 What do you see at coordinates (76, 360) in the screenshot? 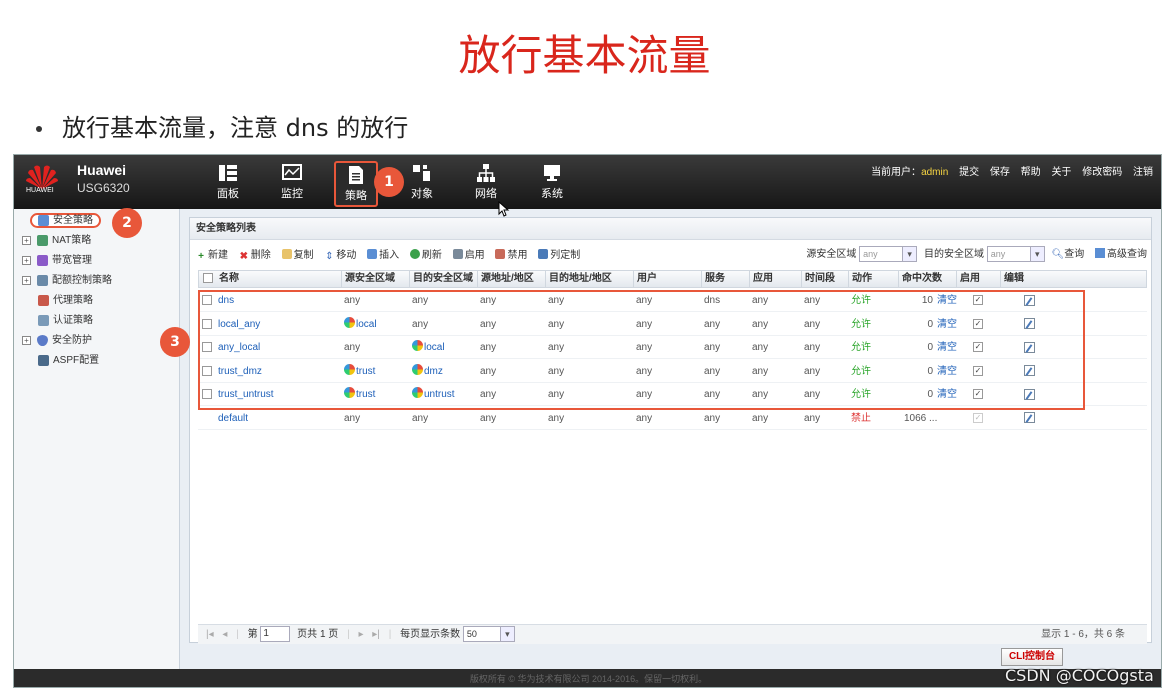
I see `sidebar-item-label: ASPF配置` at bounding box center [76, 360].